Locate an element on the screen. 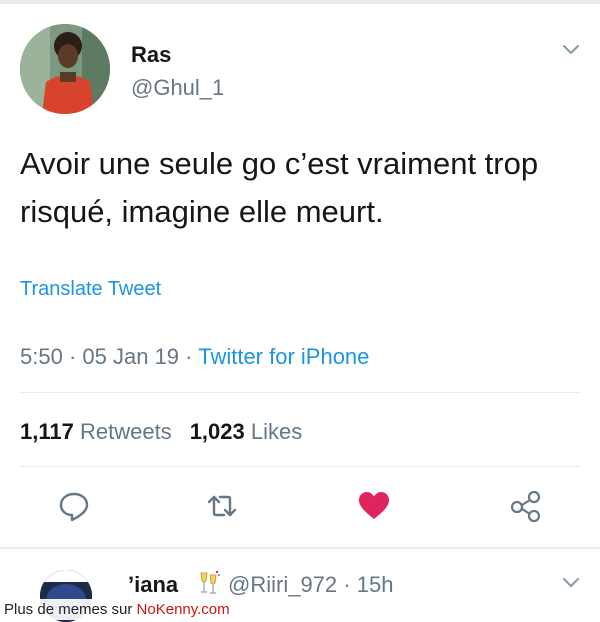 The width and height of the screenshot is (600, 622). champagne-icon is located at coordinates (209, 583).